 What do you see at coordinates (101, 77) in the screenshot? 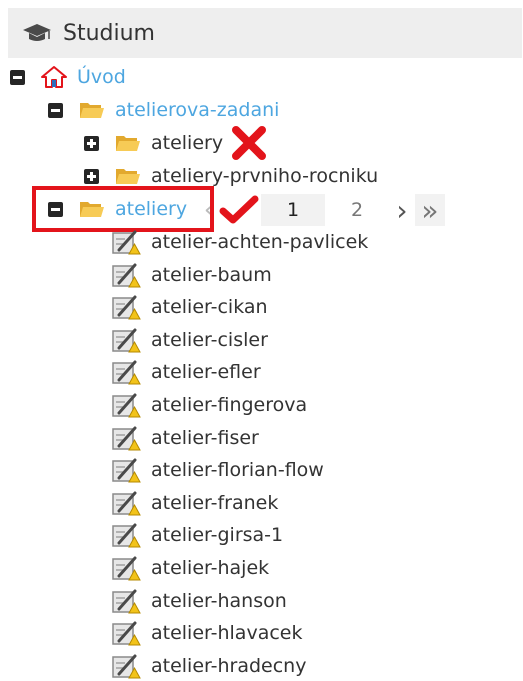
I see `tree-label: Úvod` at bounding box center [101, 77].